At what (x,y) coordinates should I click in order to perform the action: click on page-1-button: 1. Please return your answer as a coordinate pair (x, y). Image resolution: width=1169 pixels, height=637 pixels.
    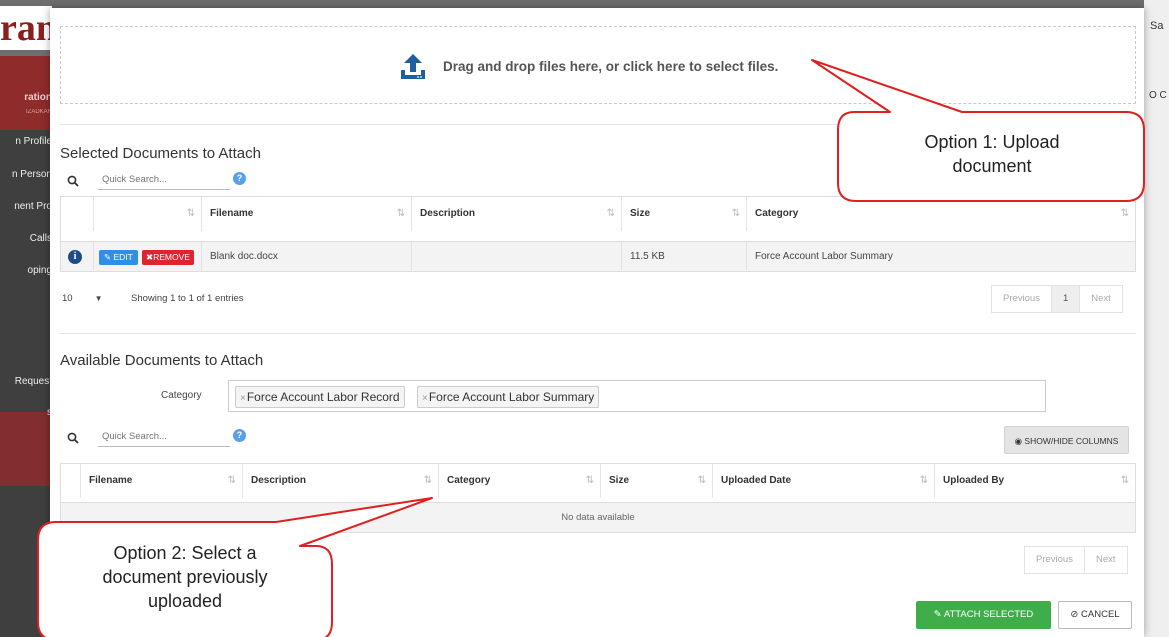
    Looking at the image, I should click on (1066, 299).